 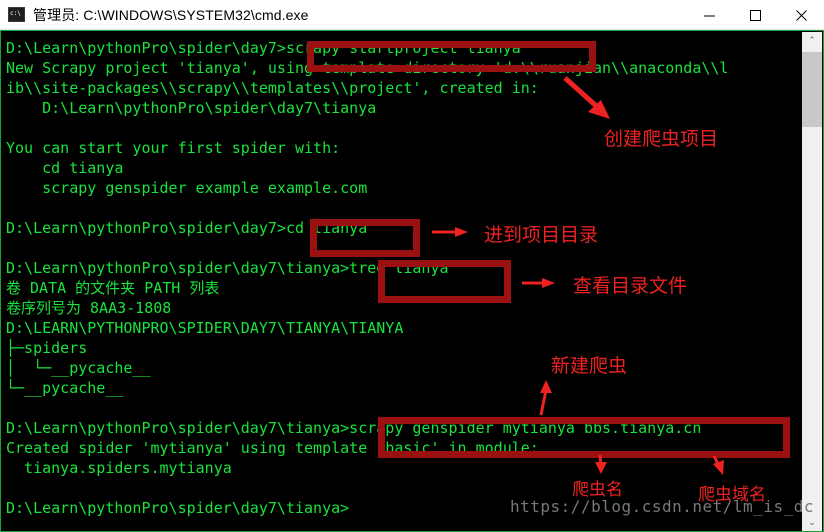 What do you see at coordinates (65, 388) in the screenshot?
I see `terminal-line: └─__pycache__` at bounding box center [65, 388].